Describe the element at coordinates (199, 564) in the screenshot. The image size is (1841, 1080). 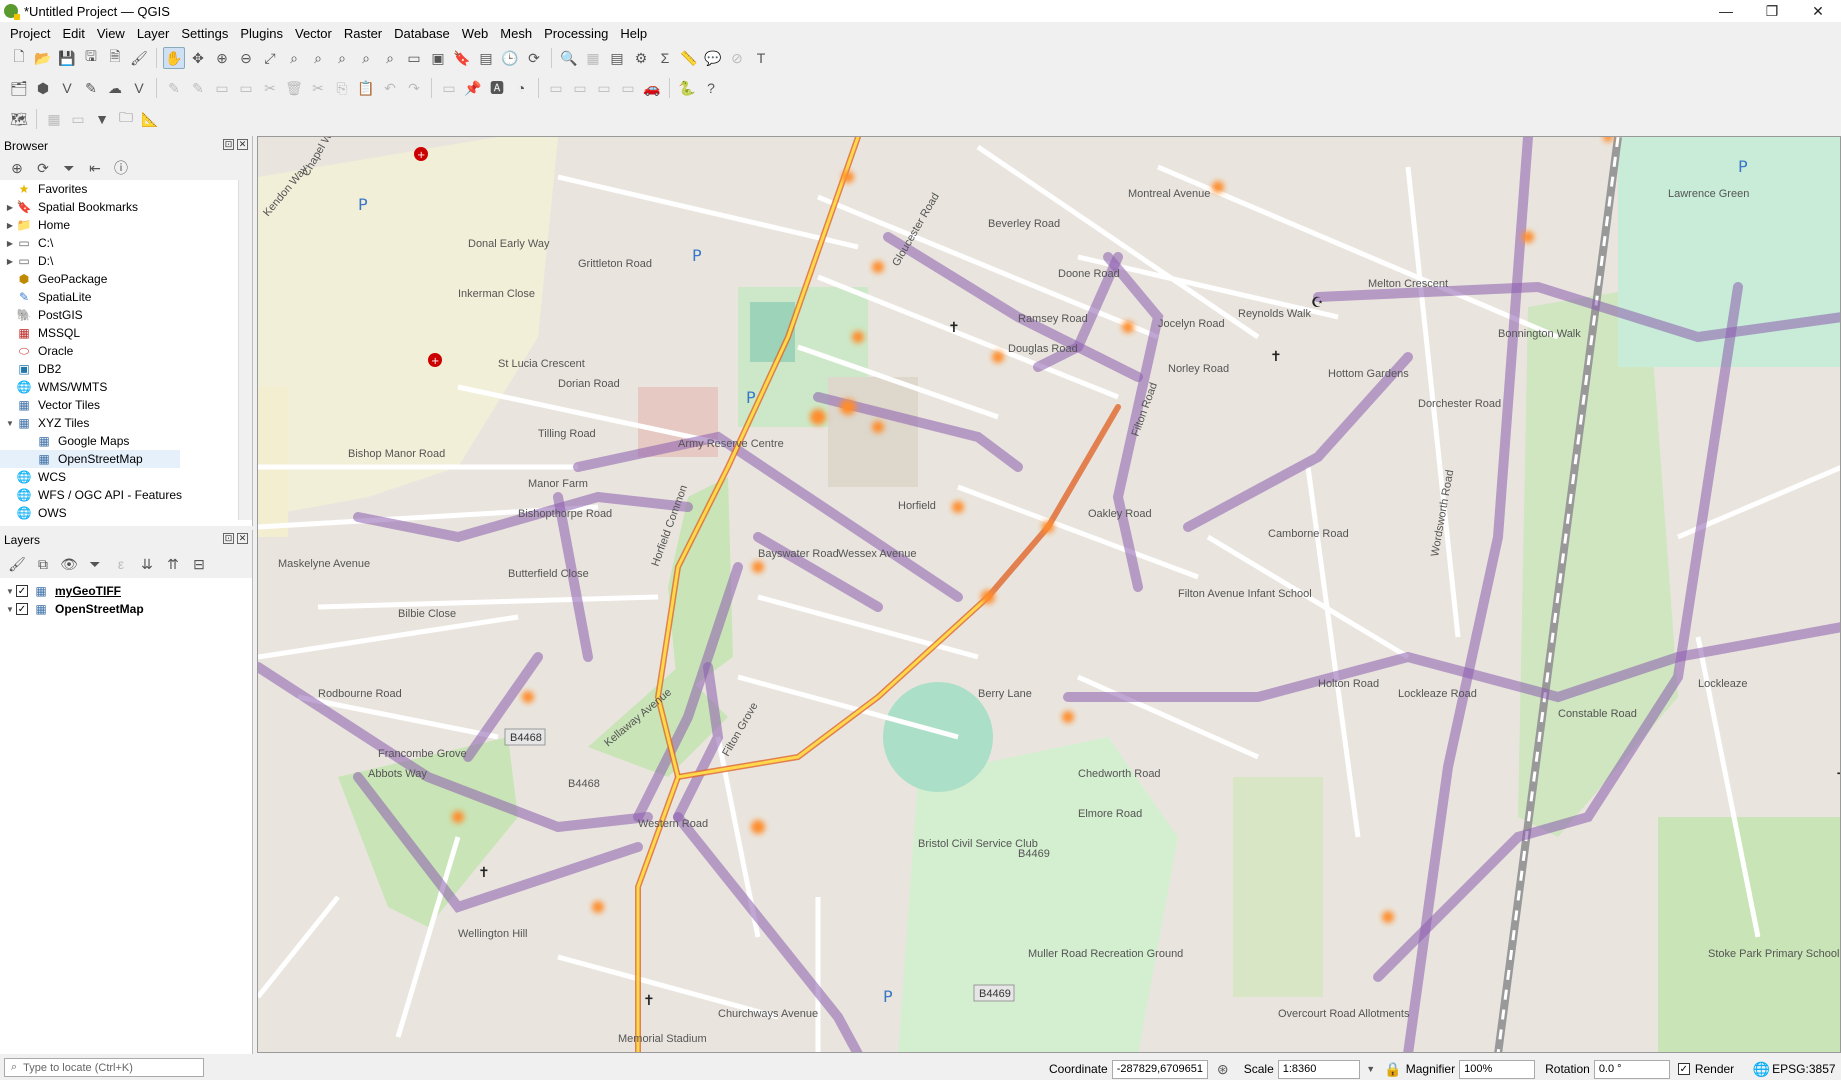
I see `remove-layer-icon: ⊟` at that location.